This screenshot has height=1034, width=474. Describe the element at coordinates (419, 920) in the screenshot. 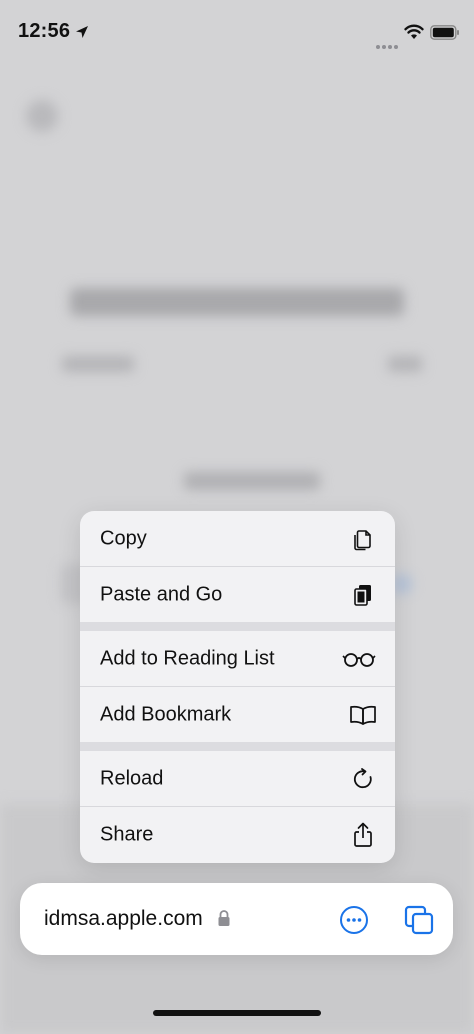

I see `tabs-icon` at that location.